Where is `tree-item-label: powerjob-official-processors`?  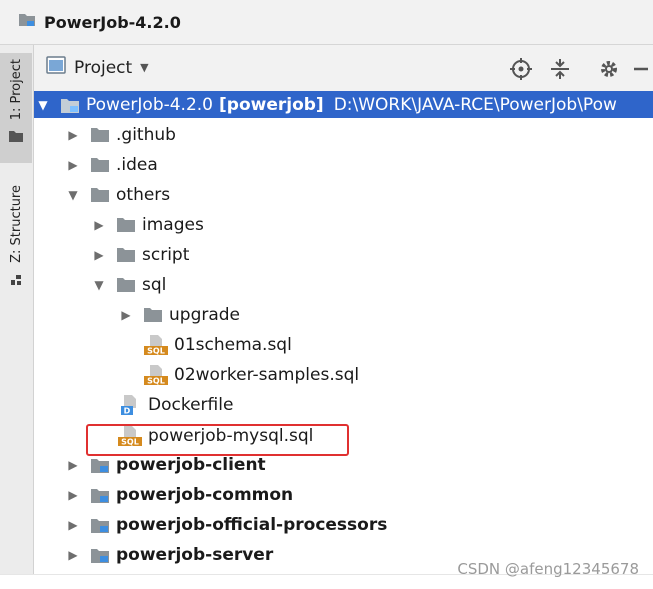 tree-item-label: powerjob-official-processors is located at coordinates (252, 525).